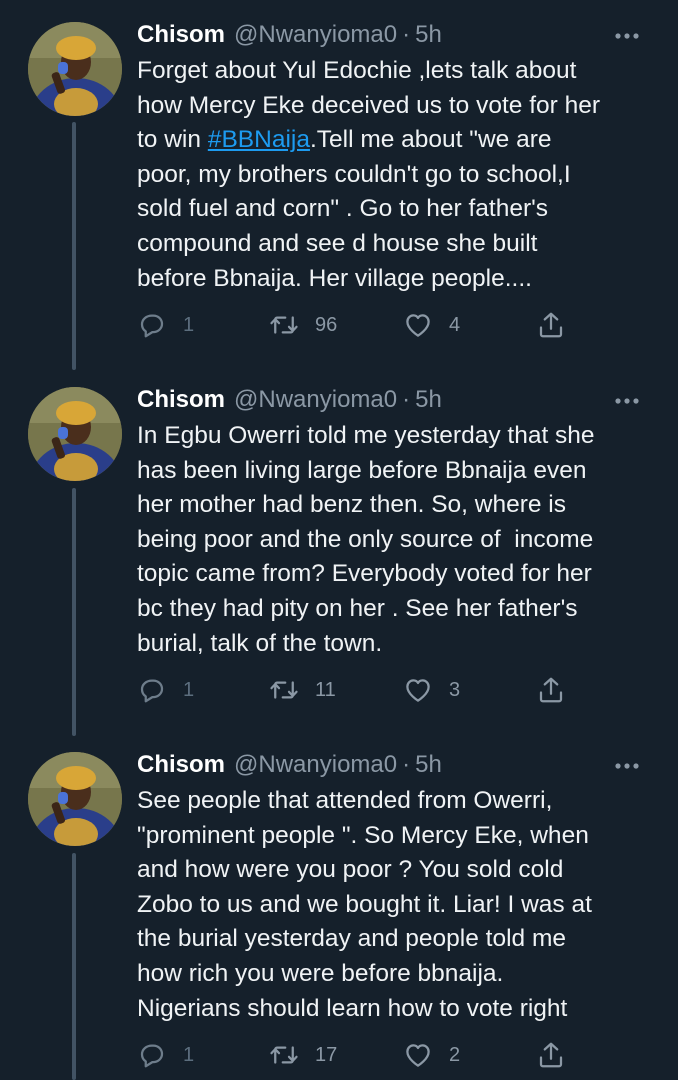  I want to click on tweet-text-line: topic came from? Everybody voted for her, so click(364, 574).